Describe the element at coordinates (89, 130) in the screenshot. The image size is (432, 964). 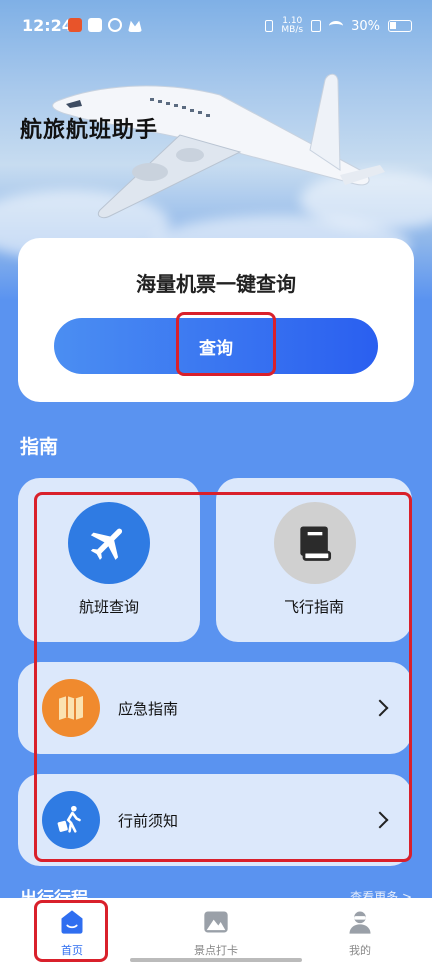
I see `app-title: 航旅航班助手` at that location.